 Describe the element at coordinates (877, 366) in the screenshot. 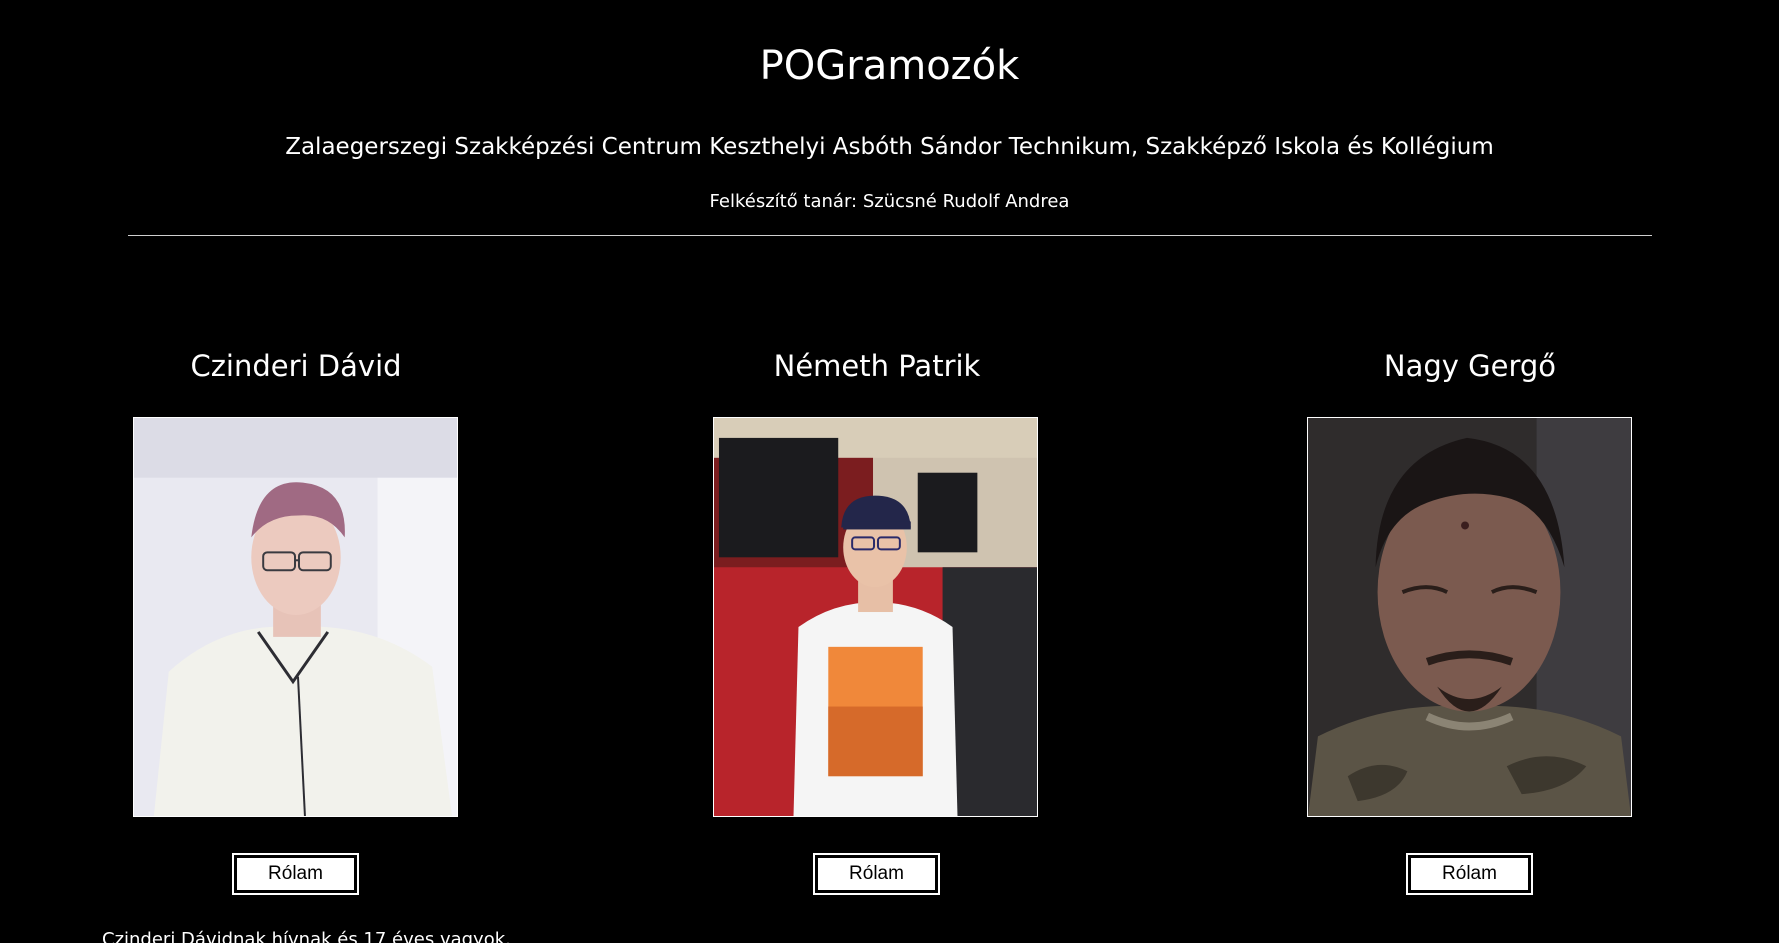

I see `member-name-nemeth: Németh Patrik` at that location.